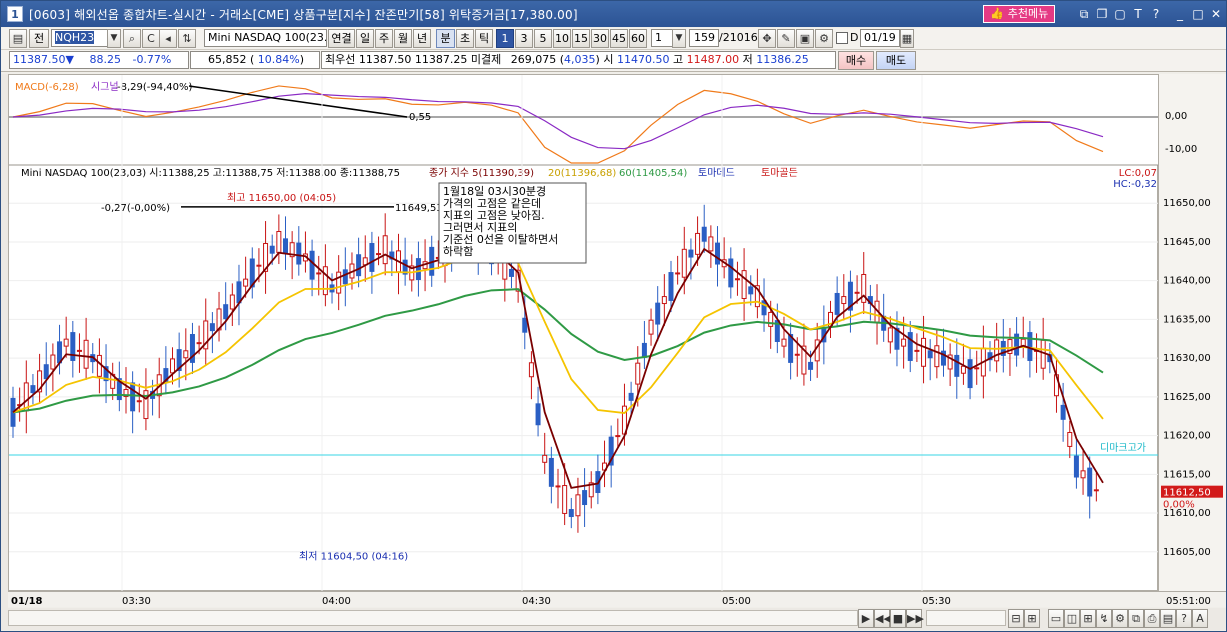 The width and height of the screenshot is (1227, 632). I want to click on period-tick-button: 틱, so click(484, 38).